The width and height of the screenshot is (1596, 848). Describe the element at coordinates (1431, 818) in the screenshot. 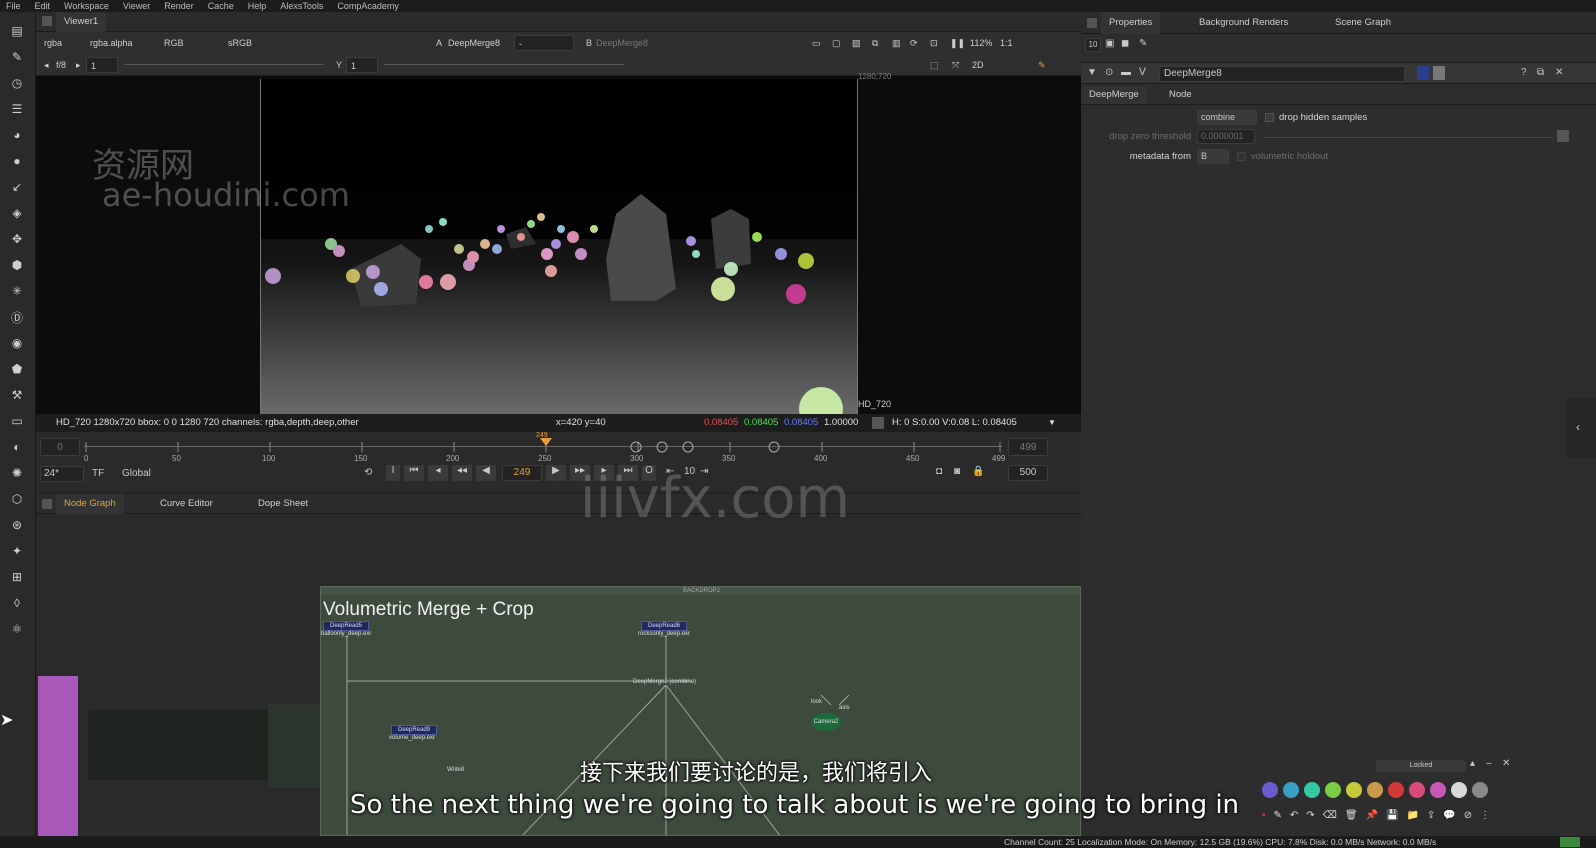

I see `upload-icon: ⇪` at that location.